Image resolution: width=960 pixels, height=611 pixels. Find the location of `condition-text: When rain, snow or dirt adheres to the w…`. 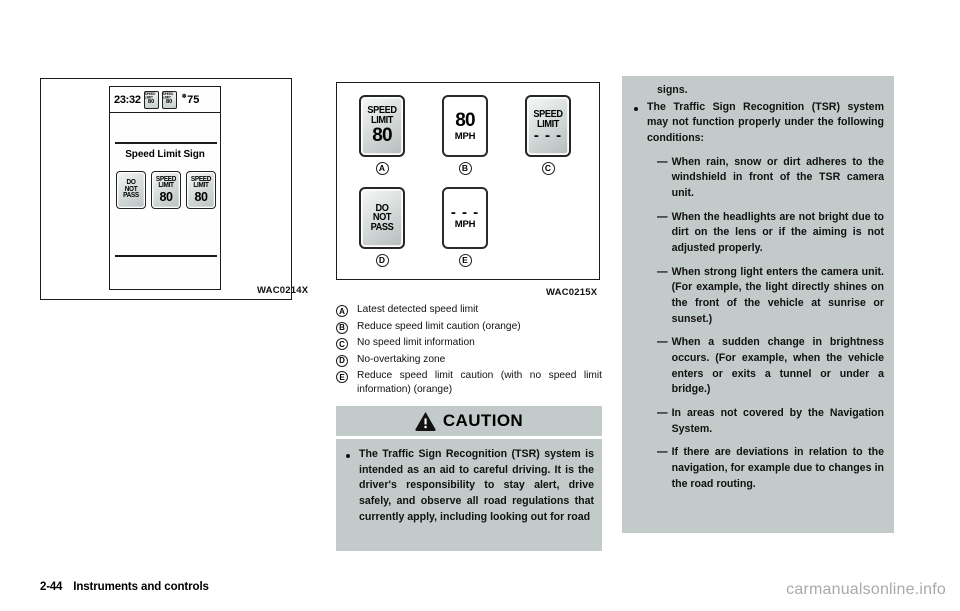

condition-text: When rain, snow or dirt adheres to the w… is located at coordinates (777, 177).